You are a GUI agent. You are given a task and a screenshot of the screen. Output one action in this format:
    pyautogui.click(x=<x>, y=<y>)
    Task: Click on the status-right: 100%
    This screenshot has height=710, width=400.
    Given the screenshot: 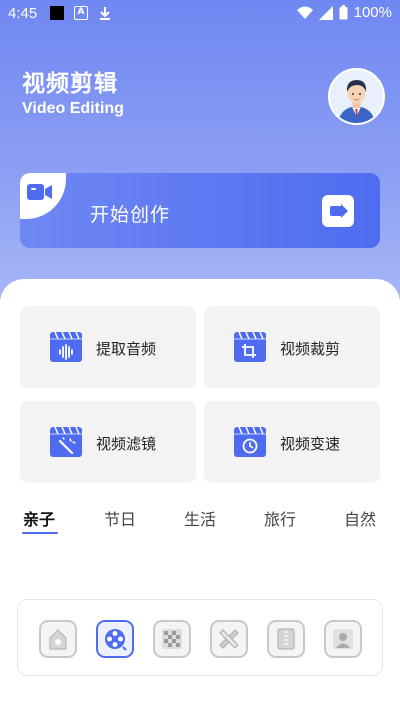 What is the action you would take?
    pyautogui.click(x=344, y=12)
    